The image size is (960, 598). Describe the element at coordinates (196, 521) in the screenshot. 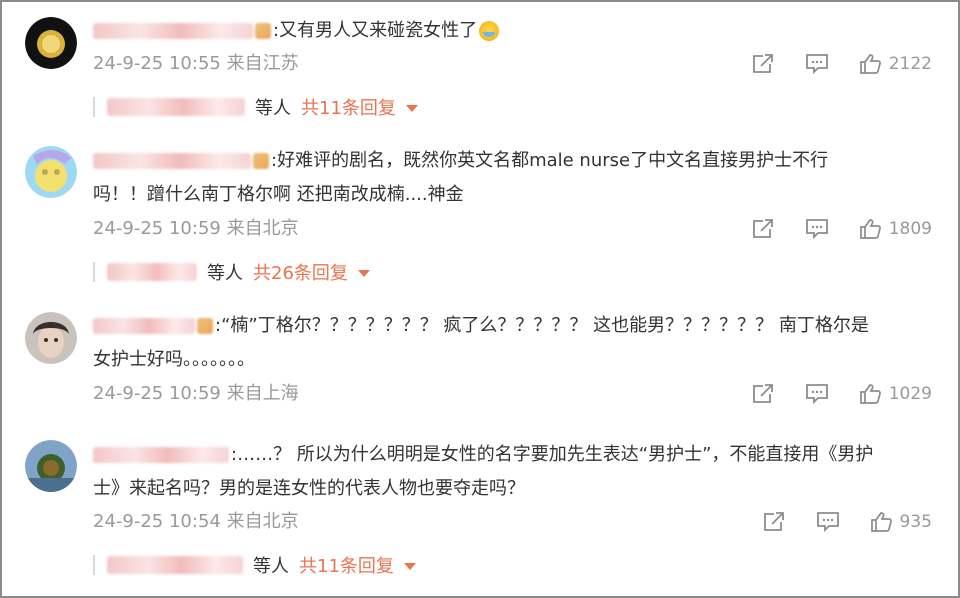

I see `comment-meta: 24-9-25 10:54 来自北京` at that location.